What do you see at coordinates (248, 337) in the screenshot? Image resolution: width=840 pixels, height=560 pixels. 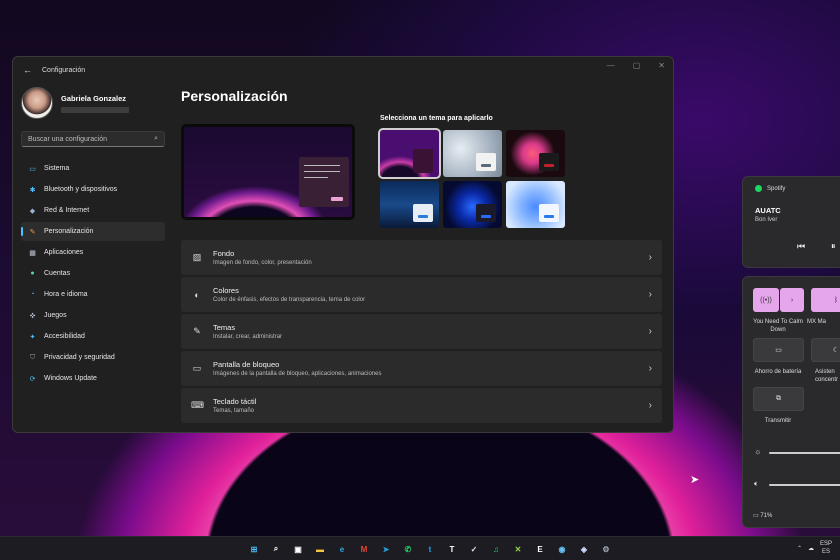 I see `row-subtitle: Instalar, crear, administrar` at bounding box center [248, 337].